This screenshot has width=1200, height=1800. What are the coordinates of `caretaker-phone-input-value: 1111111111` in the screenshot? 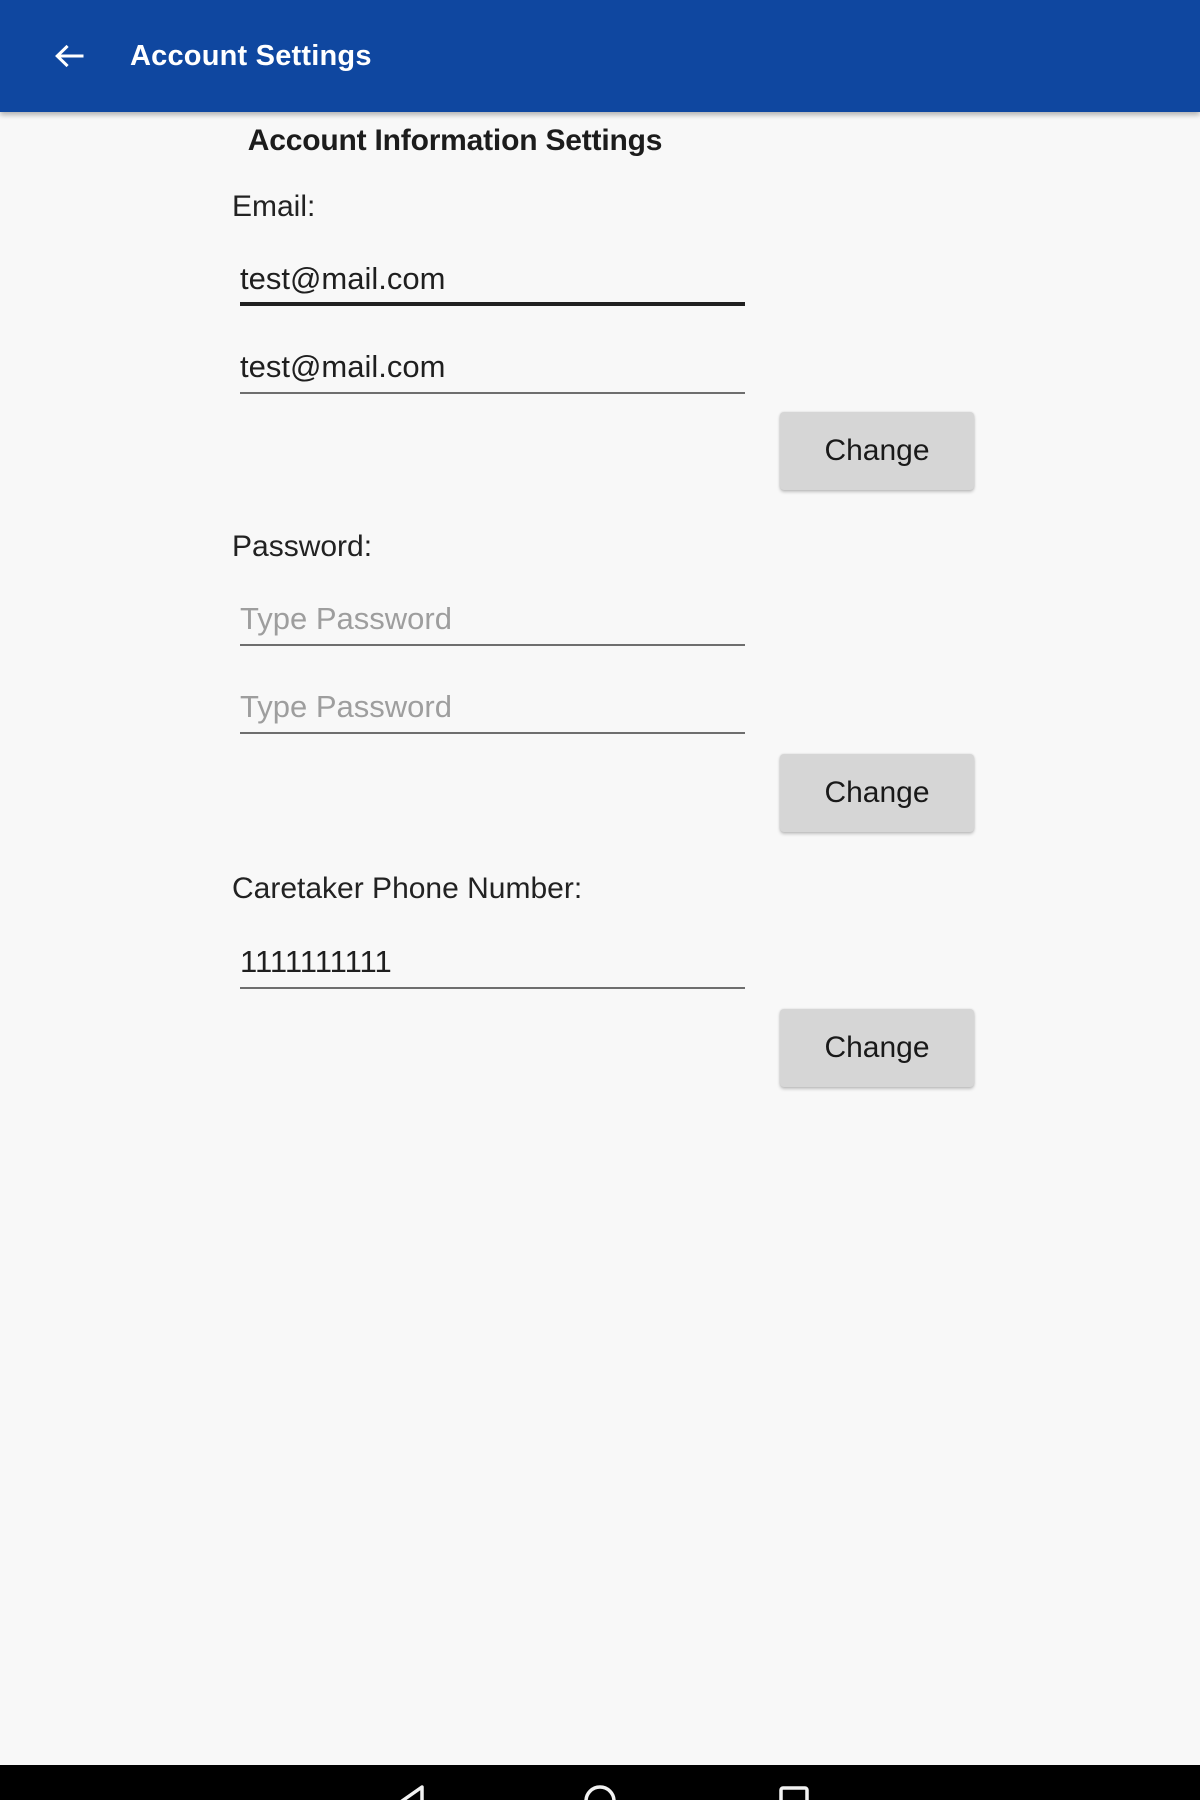 It's located at (316, 961).